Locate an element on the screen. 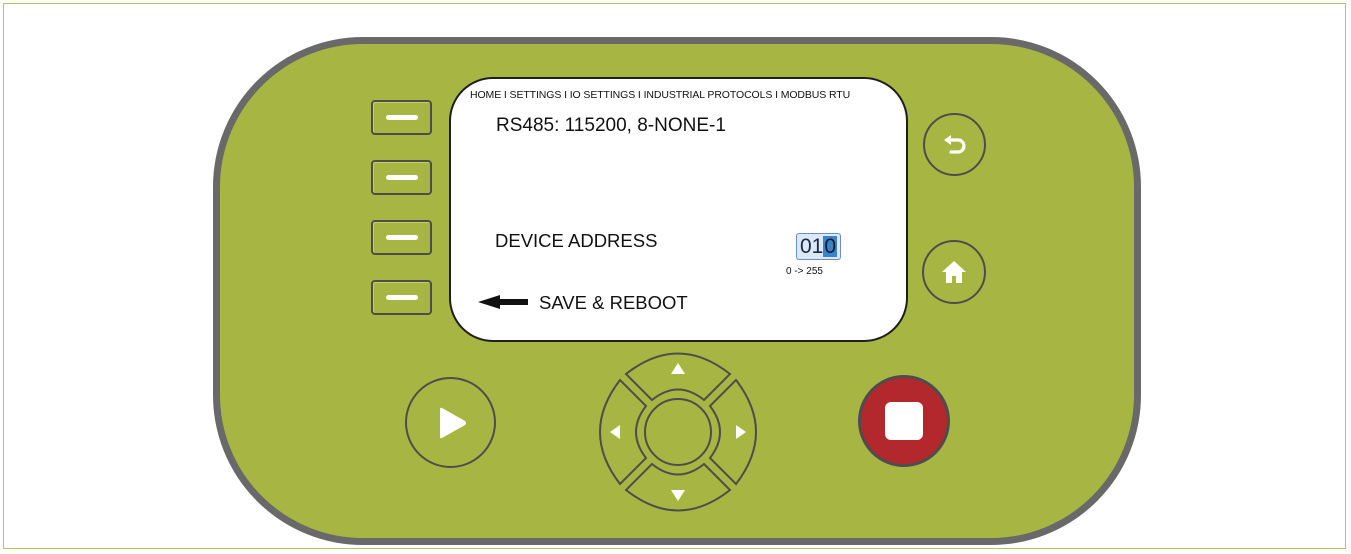  device-address-value: 01 is located at coordinates (811, 246).